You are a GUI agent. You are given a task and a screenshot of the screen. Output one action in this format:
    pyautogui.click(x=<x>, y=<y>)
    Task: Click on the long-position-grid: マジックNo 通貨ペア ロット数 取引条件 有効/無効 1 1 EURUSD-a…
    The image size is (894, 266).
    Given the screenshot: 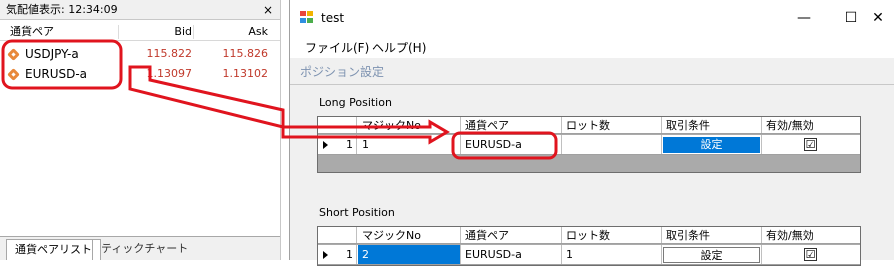 What is the action you would take?
    pyautogui.click(x=589, y=144)
    